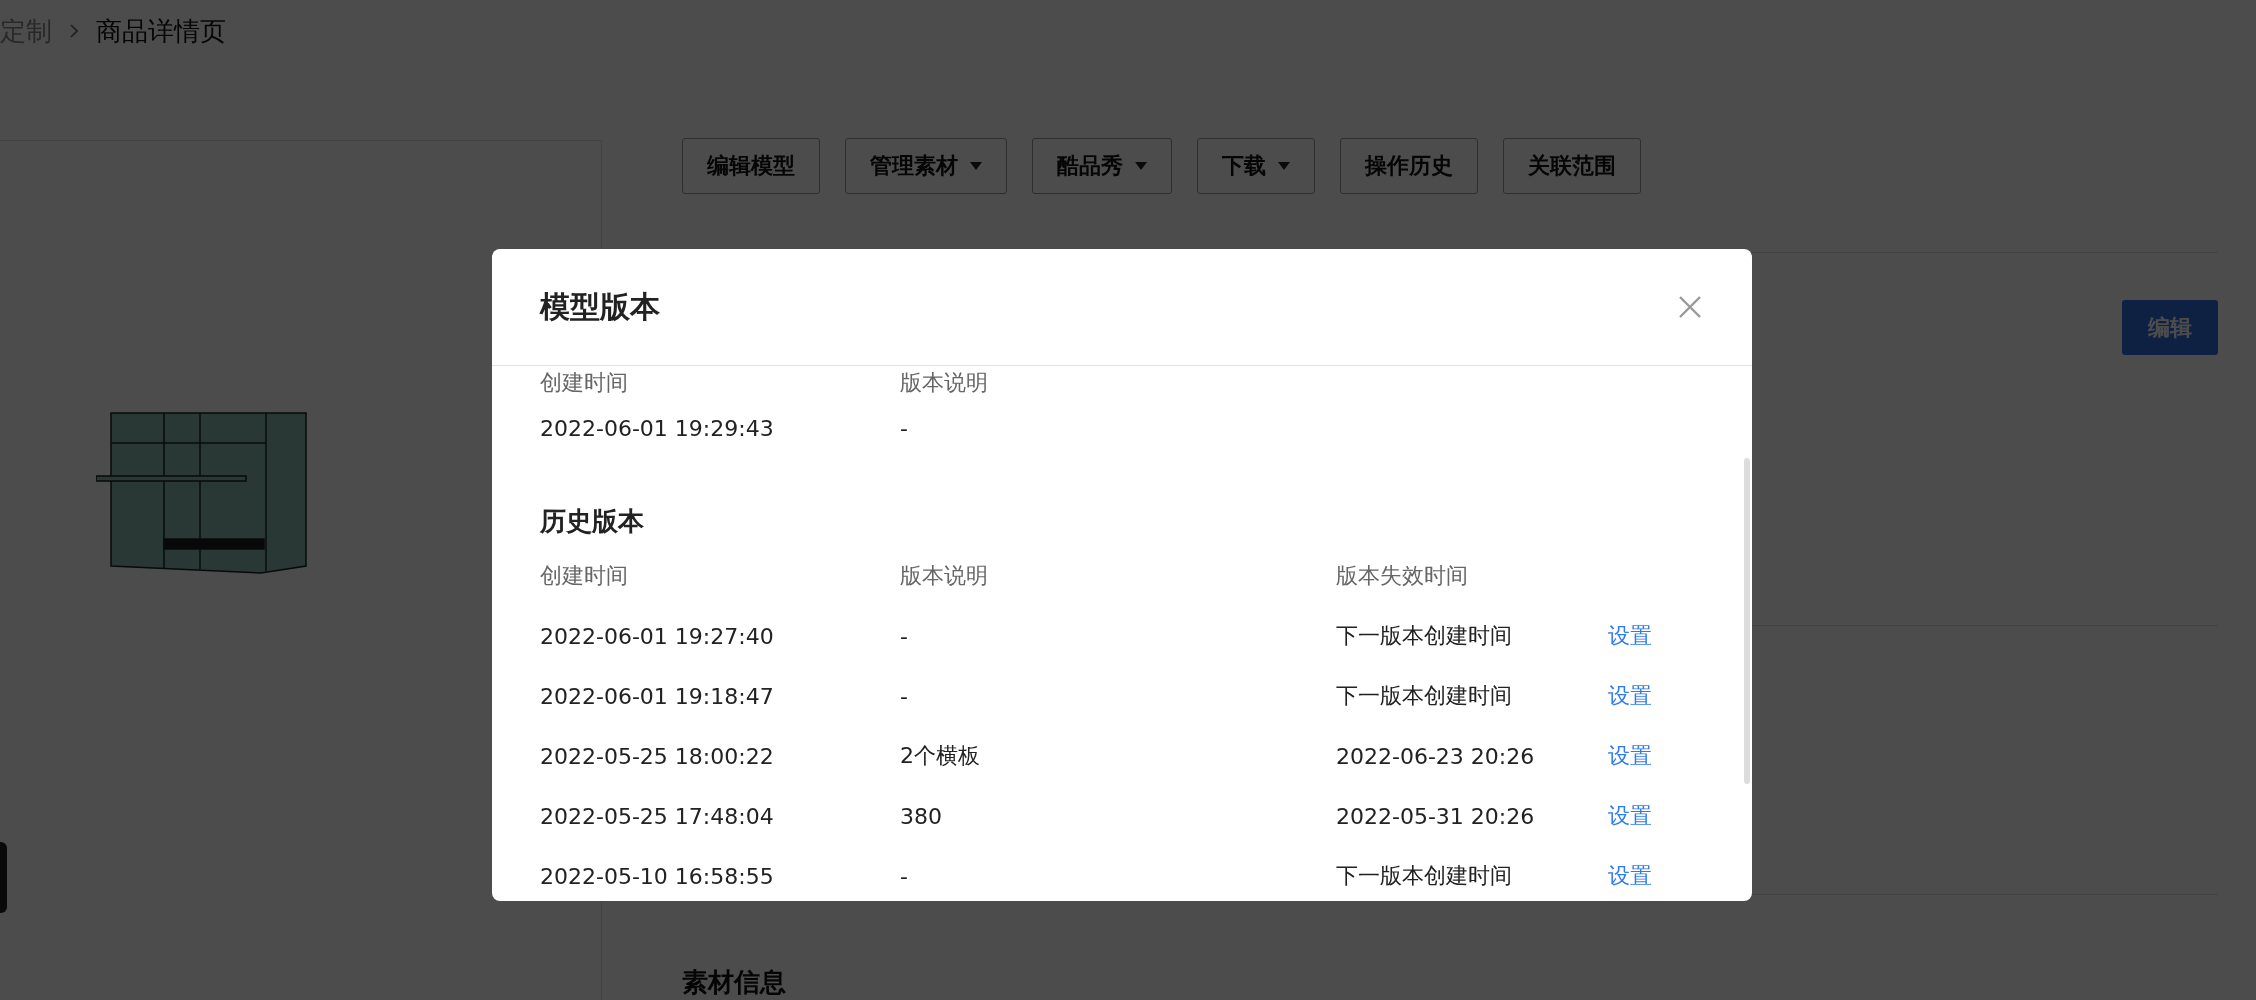  Describe the element at coordinates (600, 306) in the screenshot. I see `modal-title: 模型版本` at that location.